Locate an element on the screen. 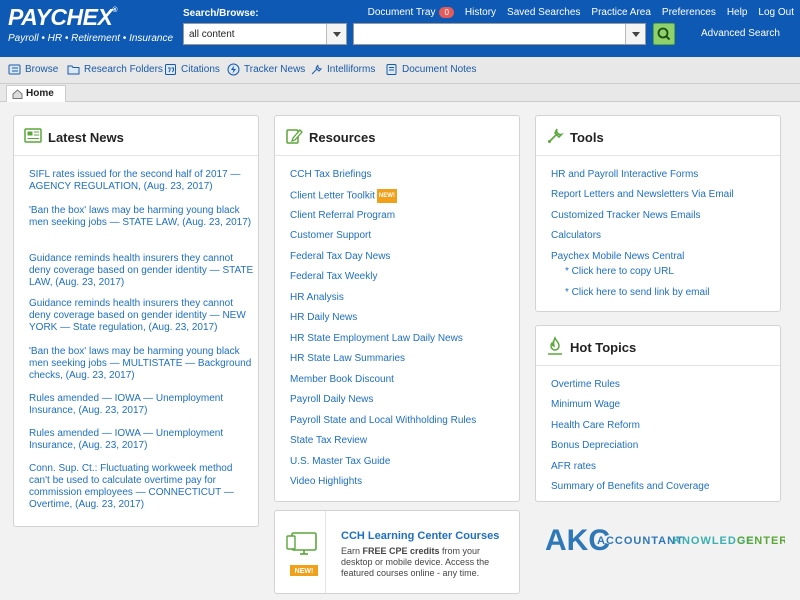 This screenshot has height=600, width=800. resource-link: U.S. Master Tax Guide is located at coordinates (340, 462).